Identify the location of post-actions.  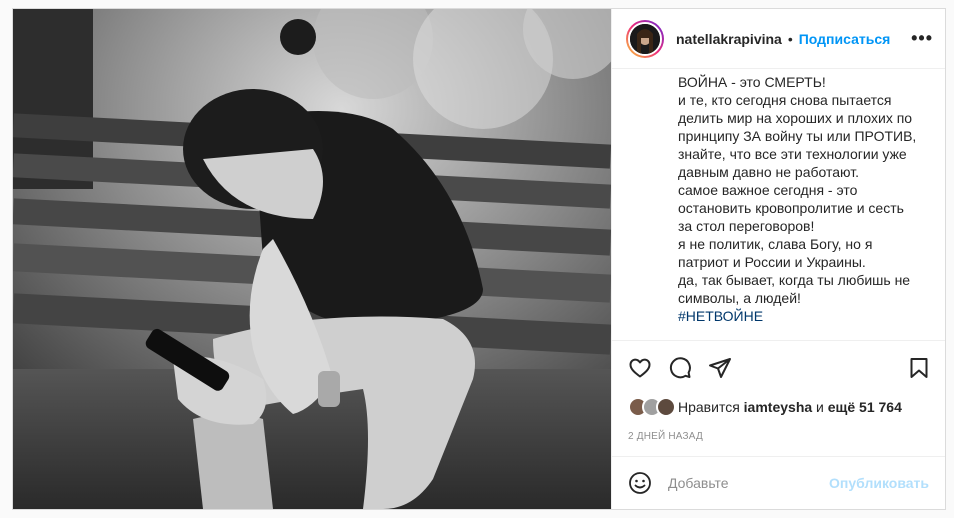
(778, 368).